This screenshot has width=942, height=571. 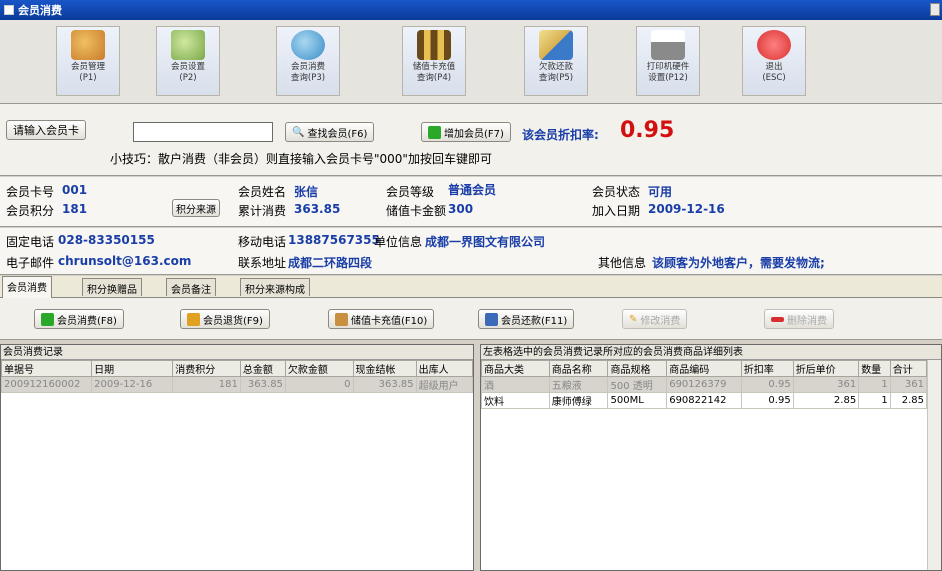 I want to click on member-consume-label: 会员消费(F8), so click(x=87, y=321).